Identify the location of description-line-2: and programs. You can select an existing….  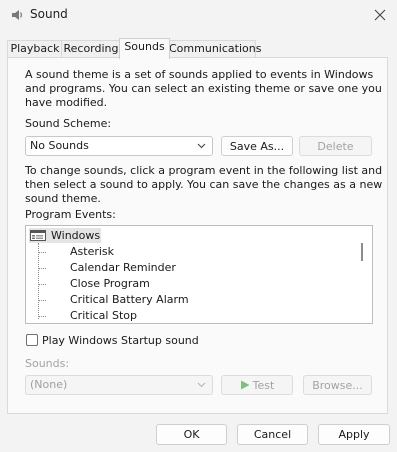
(203, 88).